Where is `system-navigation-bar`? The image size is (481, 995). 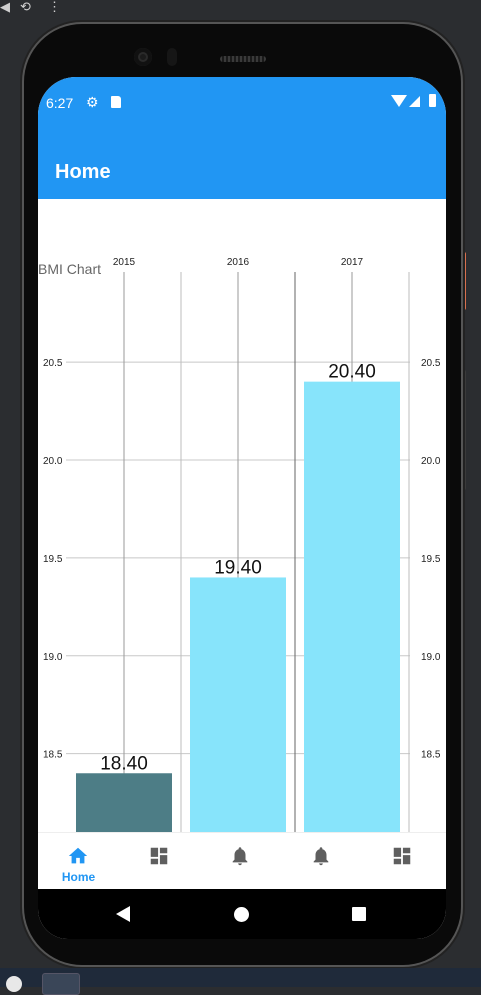
system-navigation-bar is located at coordinates (242, 914).